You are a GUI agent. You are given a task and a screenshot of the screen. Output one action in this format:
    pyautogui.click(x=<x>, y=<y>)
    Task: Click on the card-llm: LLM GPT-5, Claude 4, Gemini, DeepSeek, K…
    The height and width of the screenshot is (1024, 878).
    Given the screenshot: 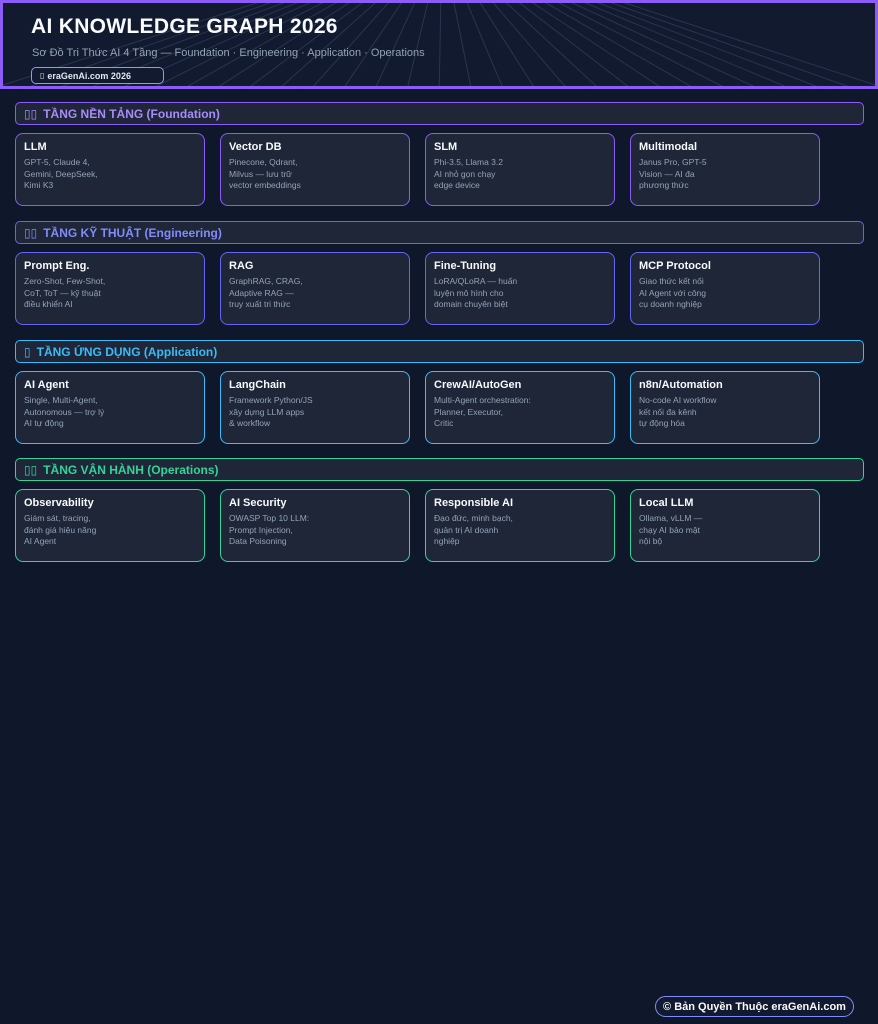 What is the action you would take?
    pyautogui.click(x=110, y=169)
    